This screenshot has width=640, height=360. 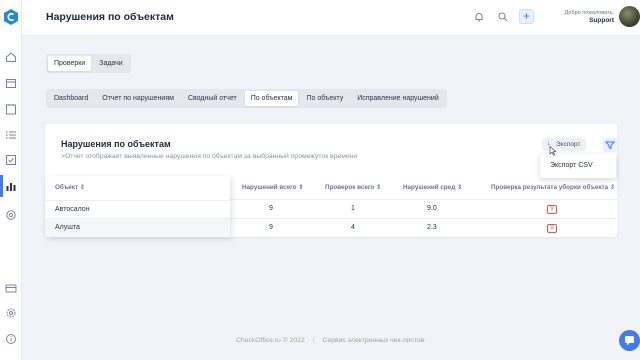 I want to click on tab-summary-report: Сводный отчет, so click(x=212, y=98).